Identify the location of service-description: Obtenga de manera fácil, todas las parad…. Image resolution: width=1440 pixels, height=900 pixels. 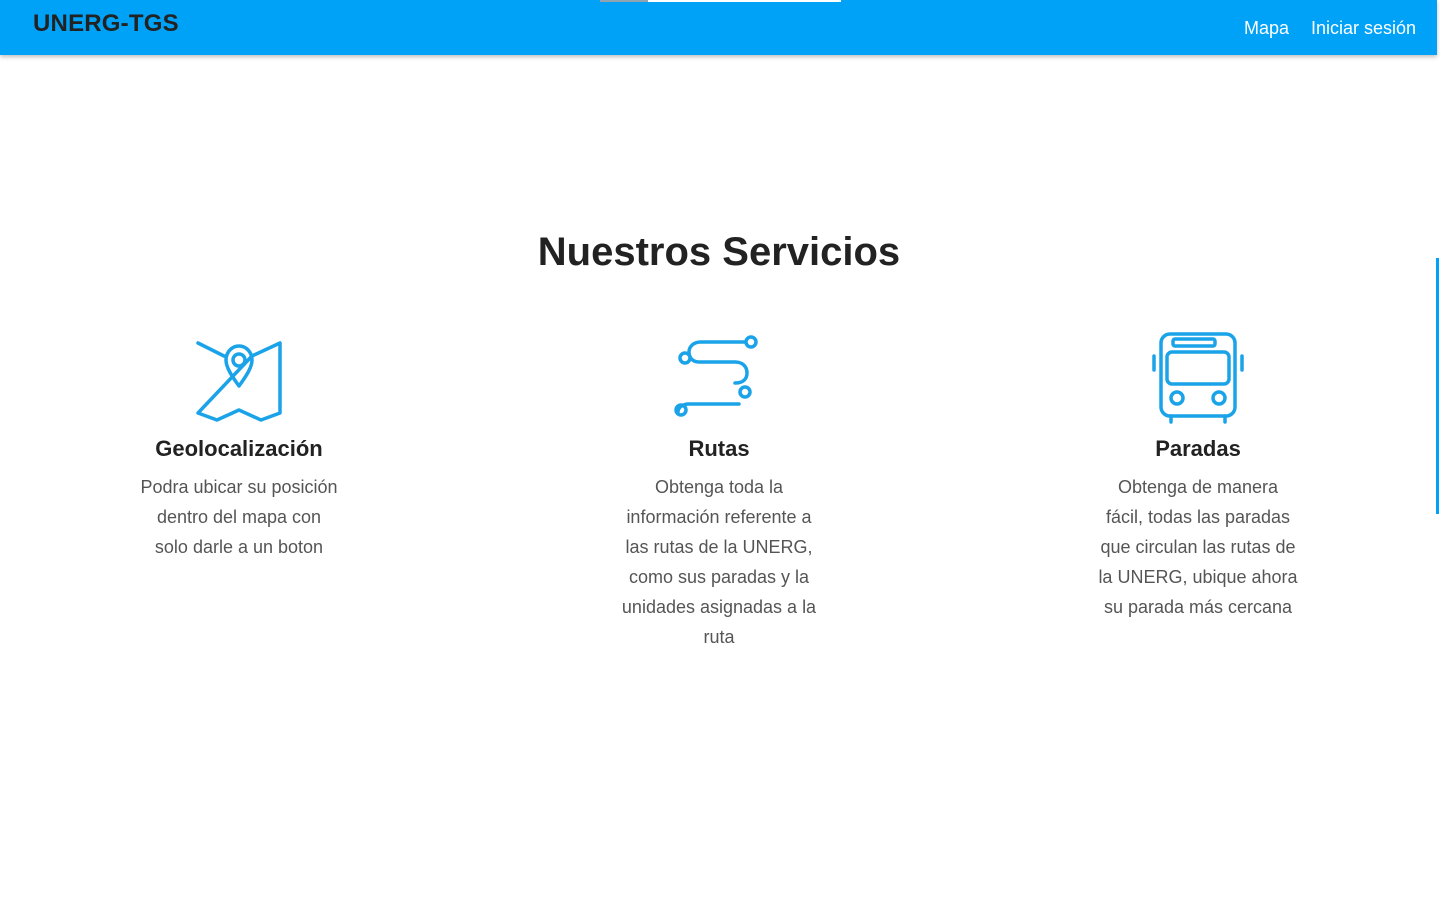
(1198, 547).